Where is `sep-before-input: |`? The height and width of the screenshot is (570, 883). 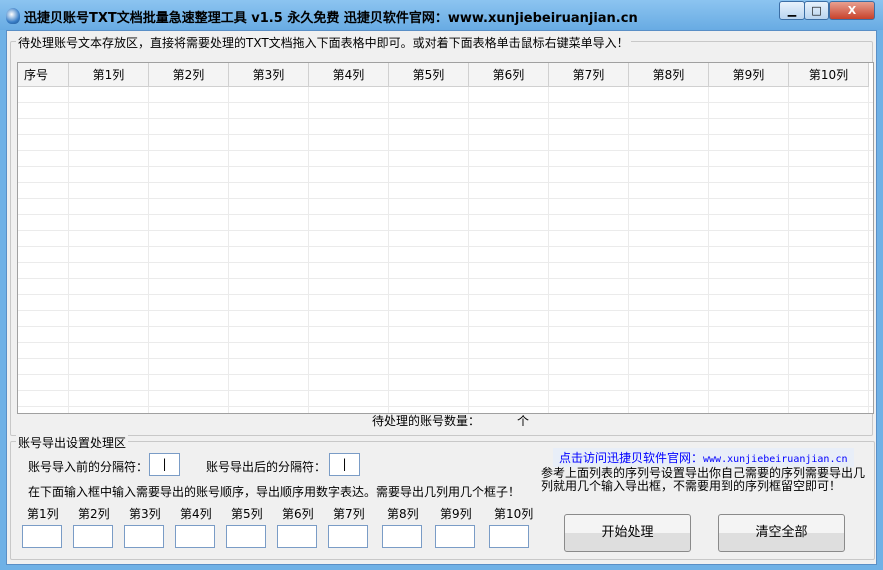 sep-before-input: | is located at coordinates (164, 464).